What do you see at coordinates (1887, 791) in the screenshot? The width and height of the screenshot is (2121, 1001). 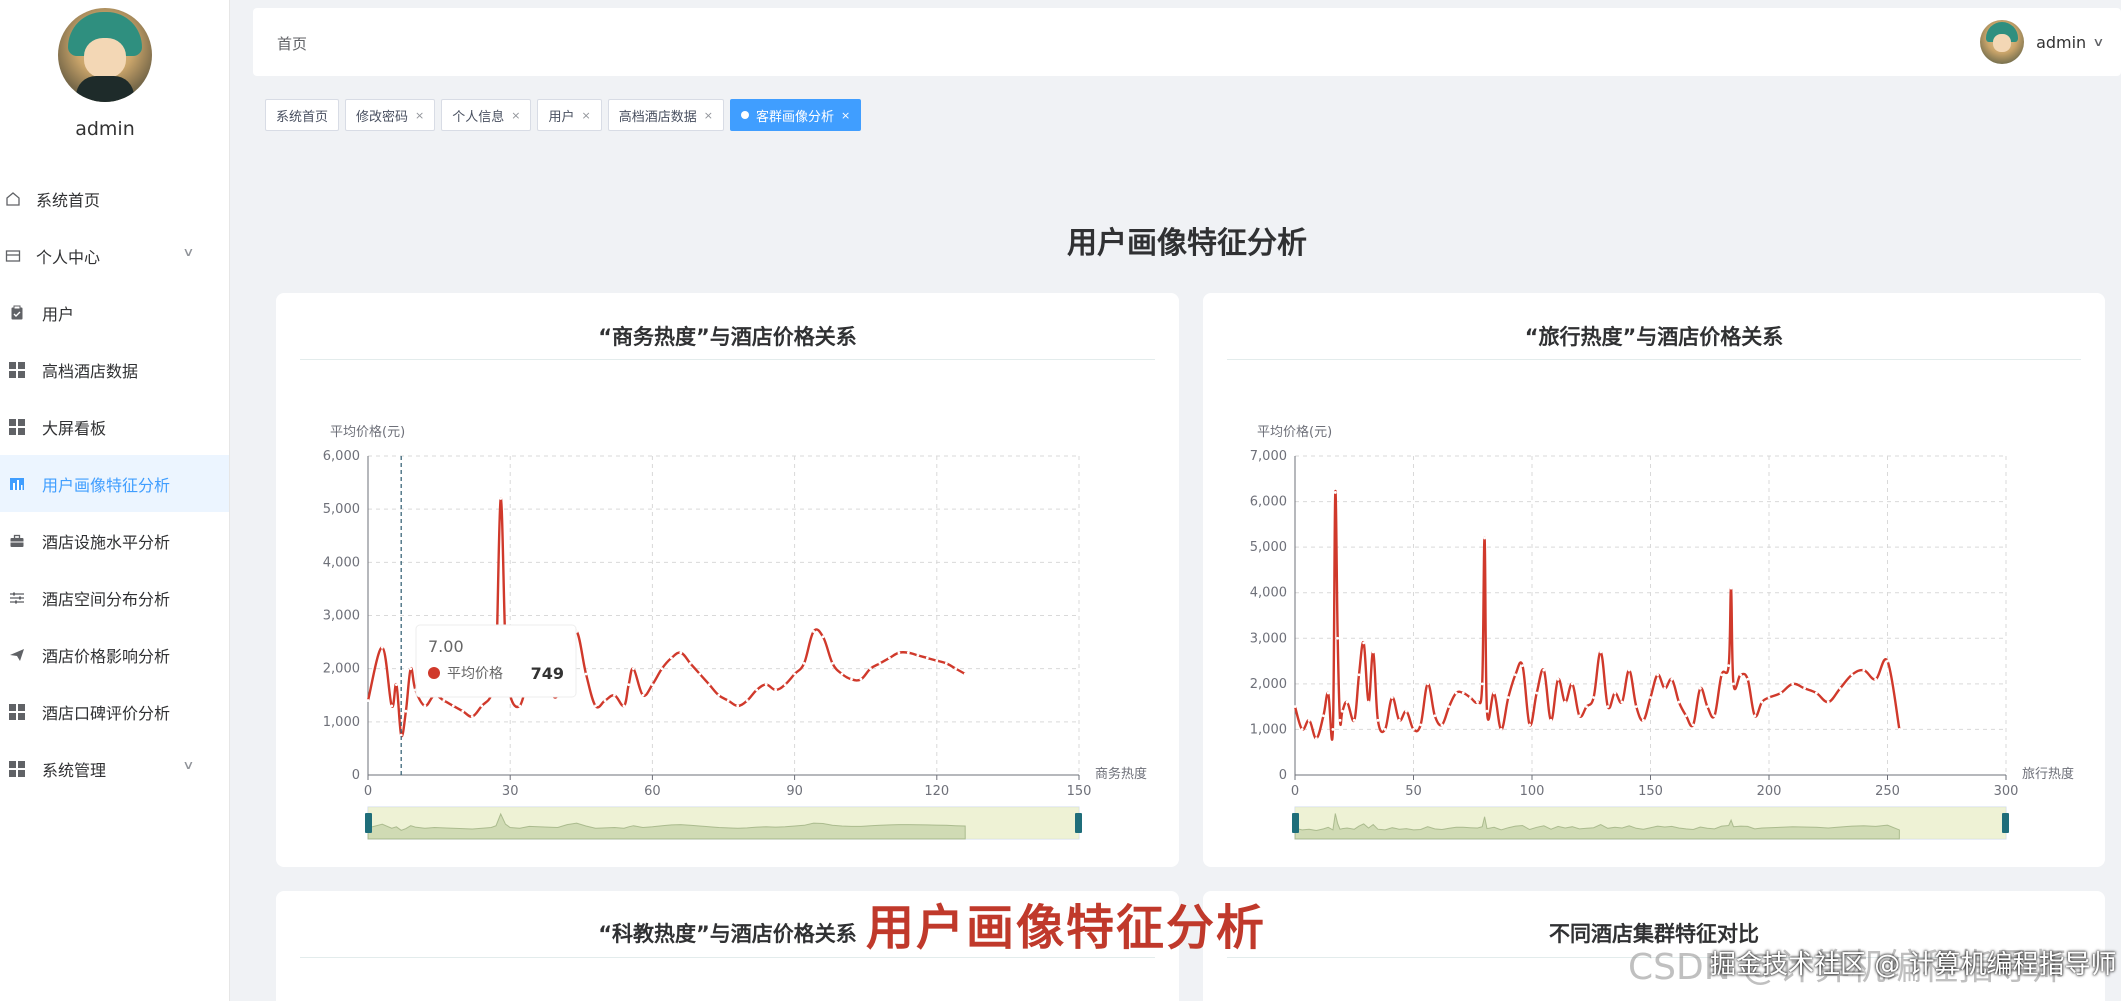 I see `x-tick-label: 250` at bounding box center [1887, 791].